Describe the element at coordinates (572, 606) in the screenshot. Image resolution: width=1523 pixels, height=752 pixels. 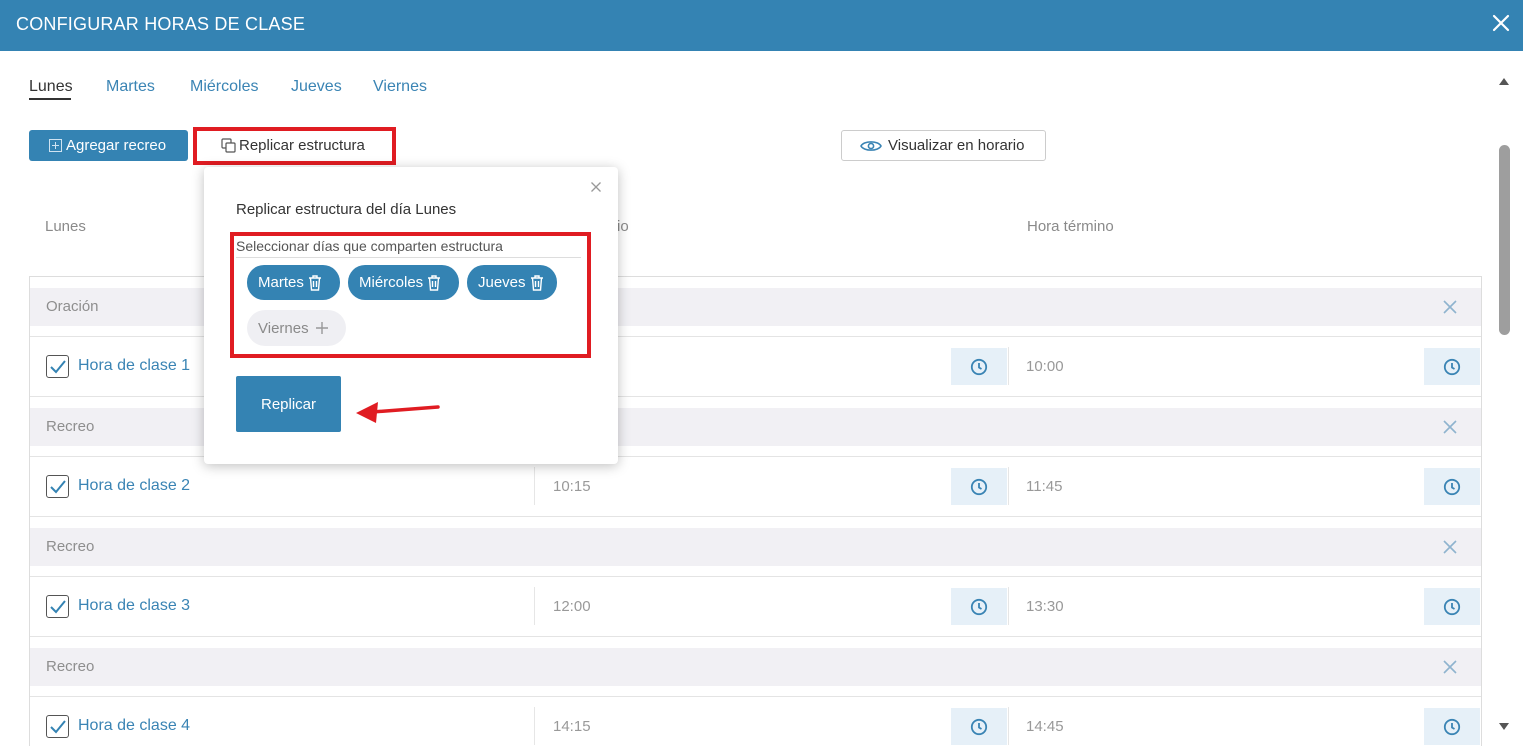
I see `start-time: 12:00` at that location.